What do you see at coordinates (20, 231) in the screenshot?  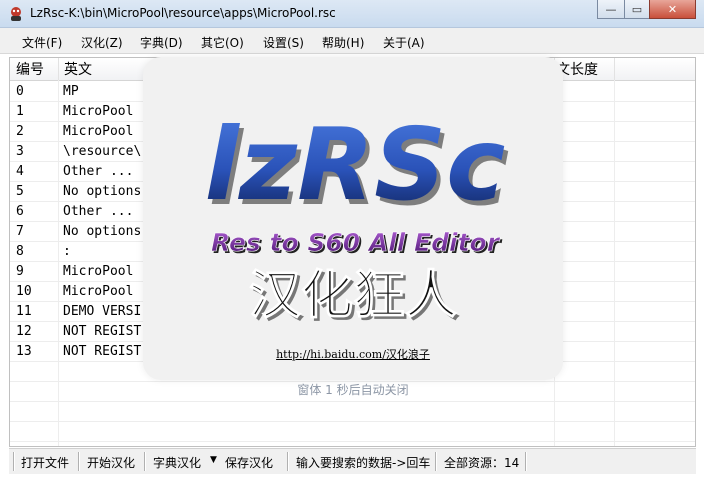 I see `row-id: 7` at bounding box center [20, 231].